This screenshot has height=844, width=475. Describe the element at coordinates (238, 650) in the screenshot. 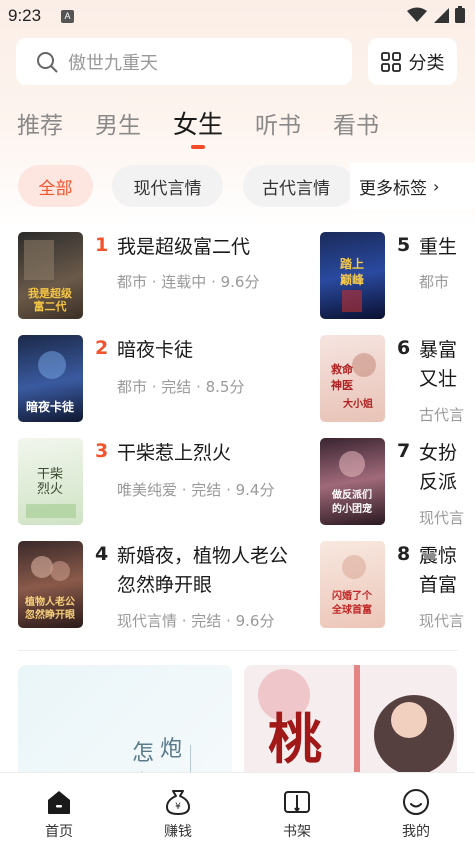

I see `section-divider` at that location.